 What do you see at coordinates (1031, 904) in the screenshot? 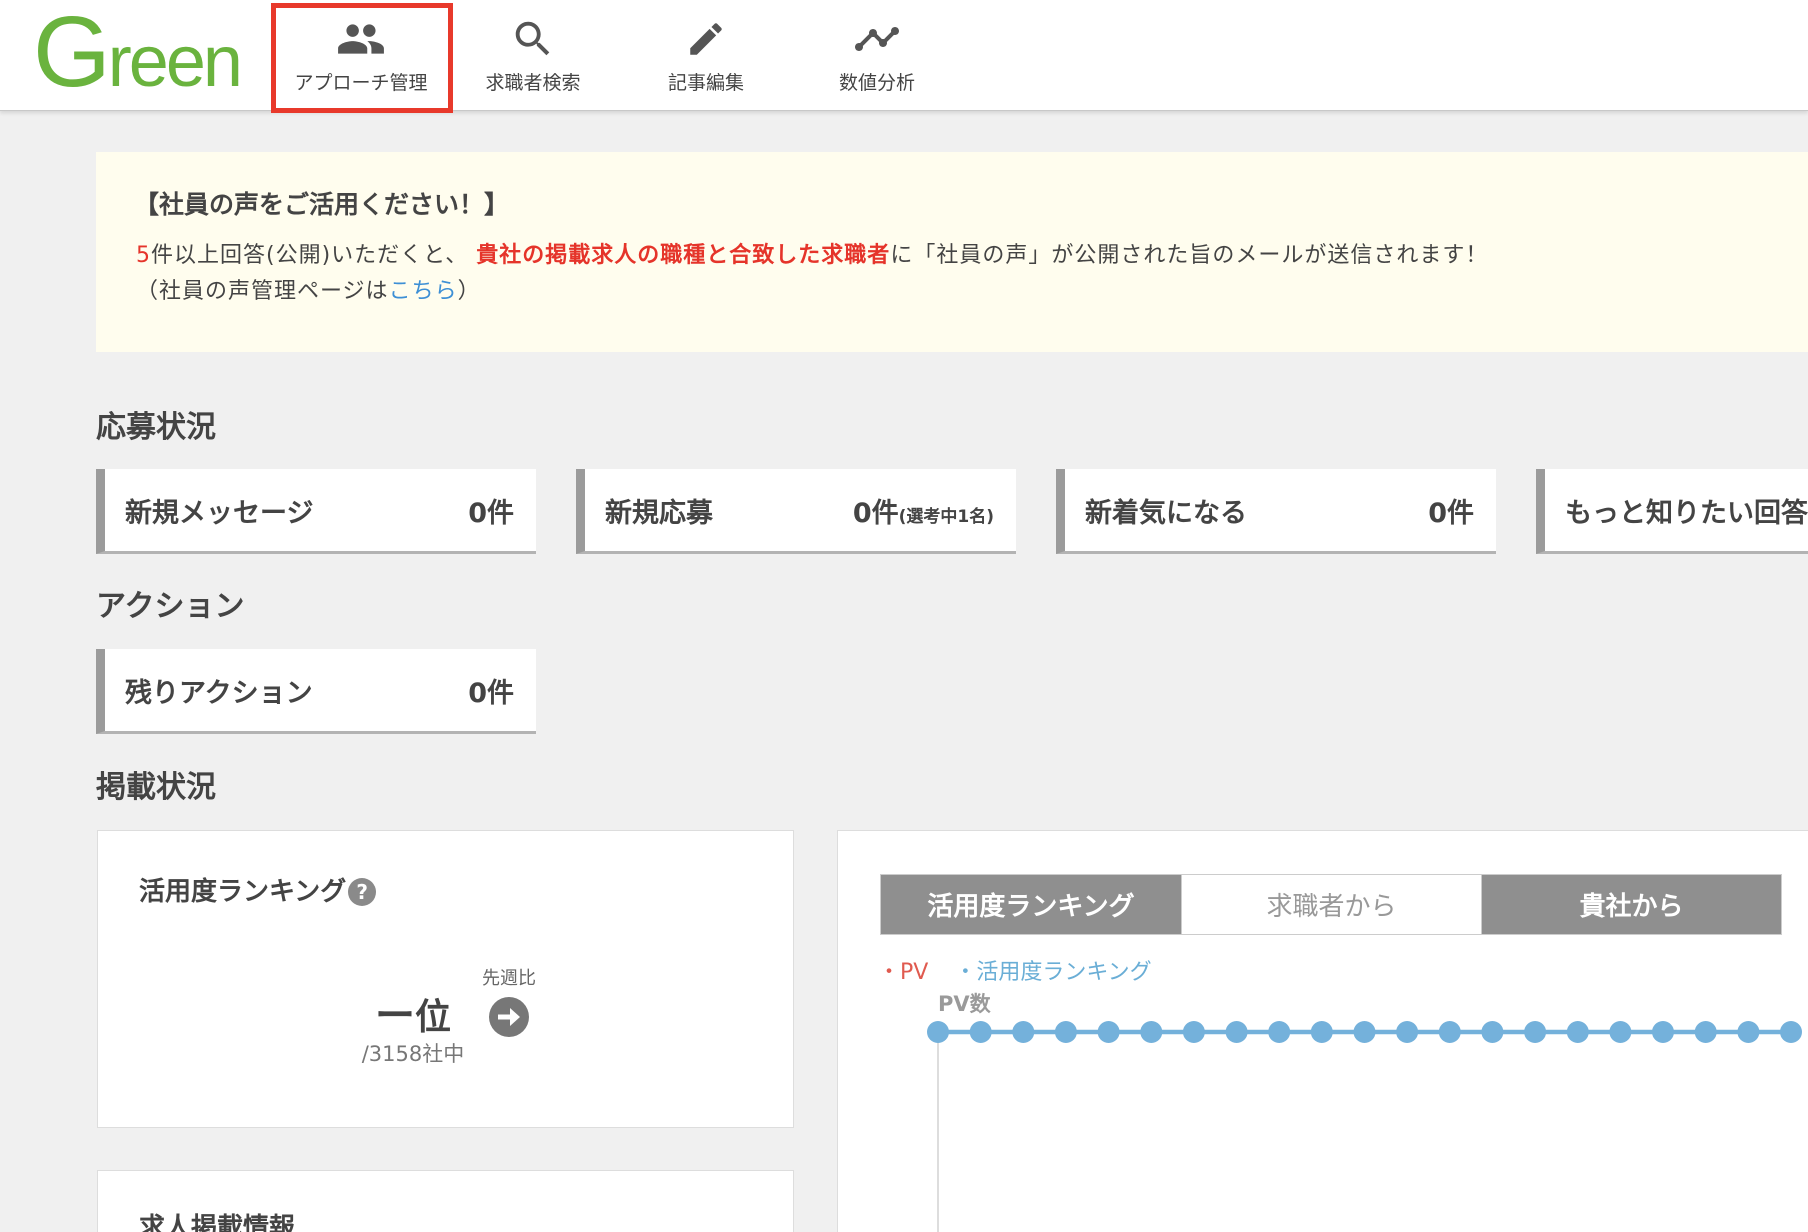
I see `tab-usage-ranking: 活用度ランキング` at bounding box center [1031, 904].